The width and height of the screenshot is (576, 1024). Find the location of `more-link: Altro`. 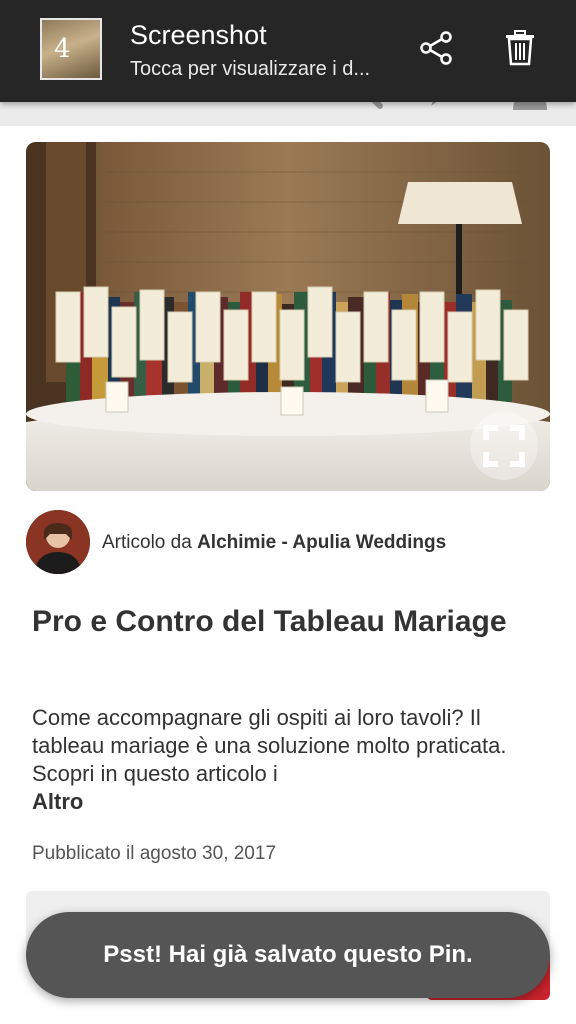

more-link: Altro is located at coordinates (288, 802).